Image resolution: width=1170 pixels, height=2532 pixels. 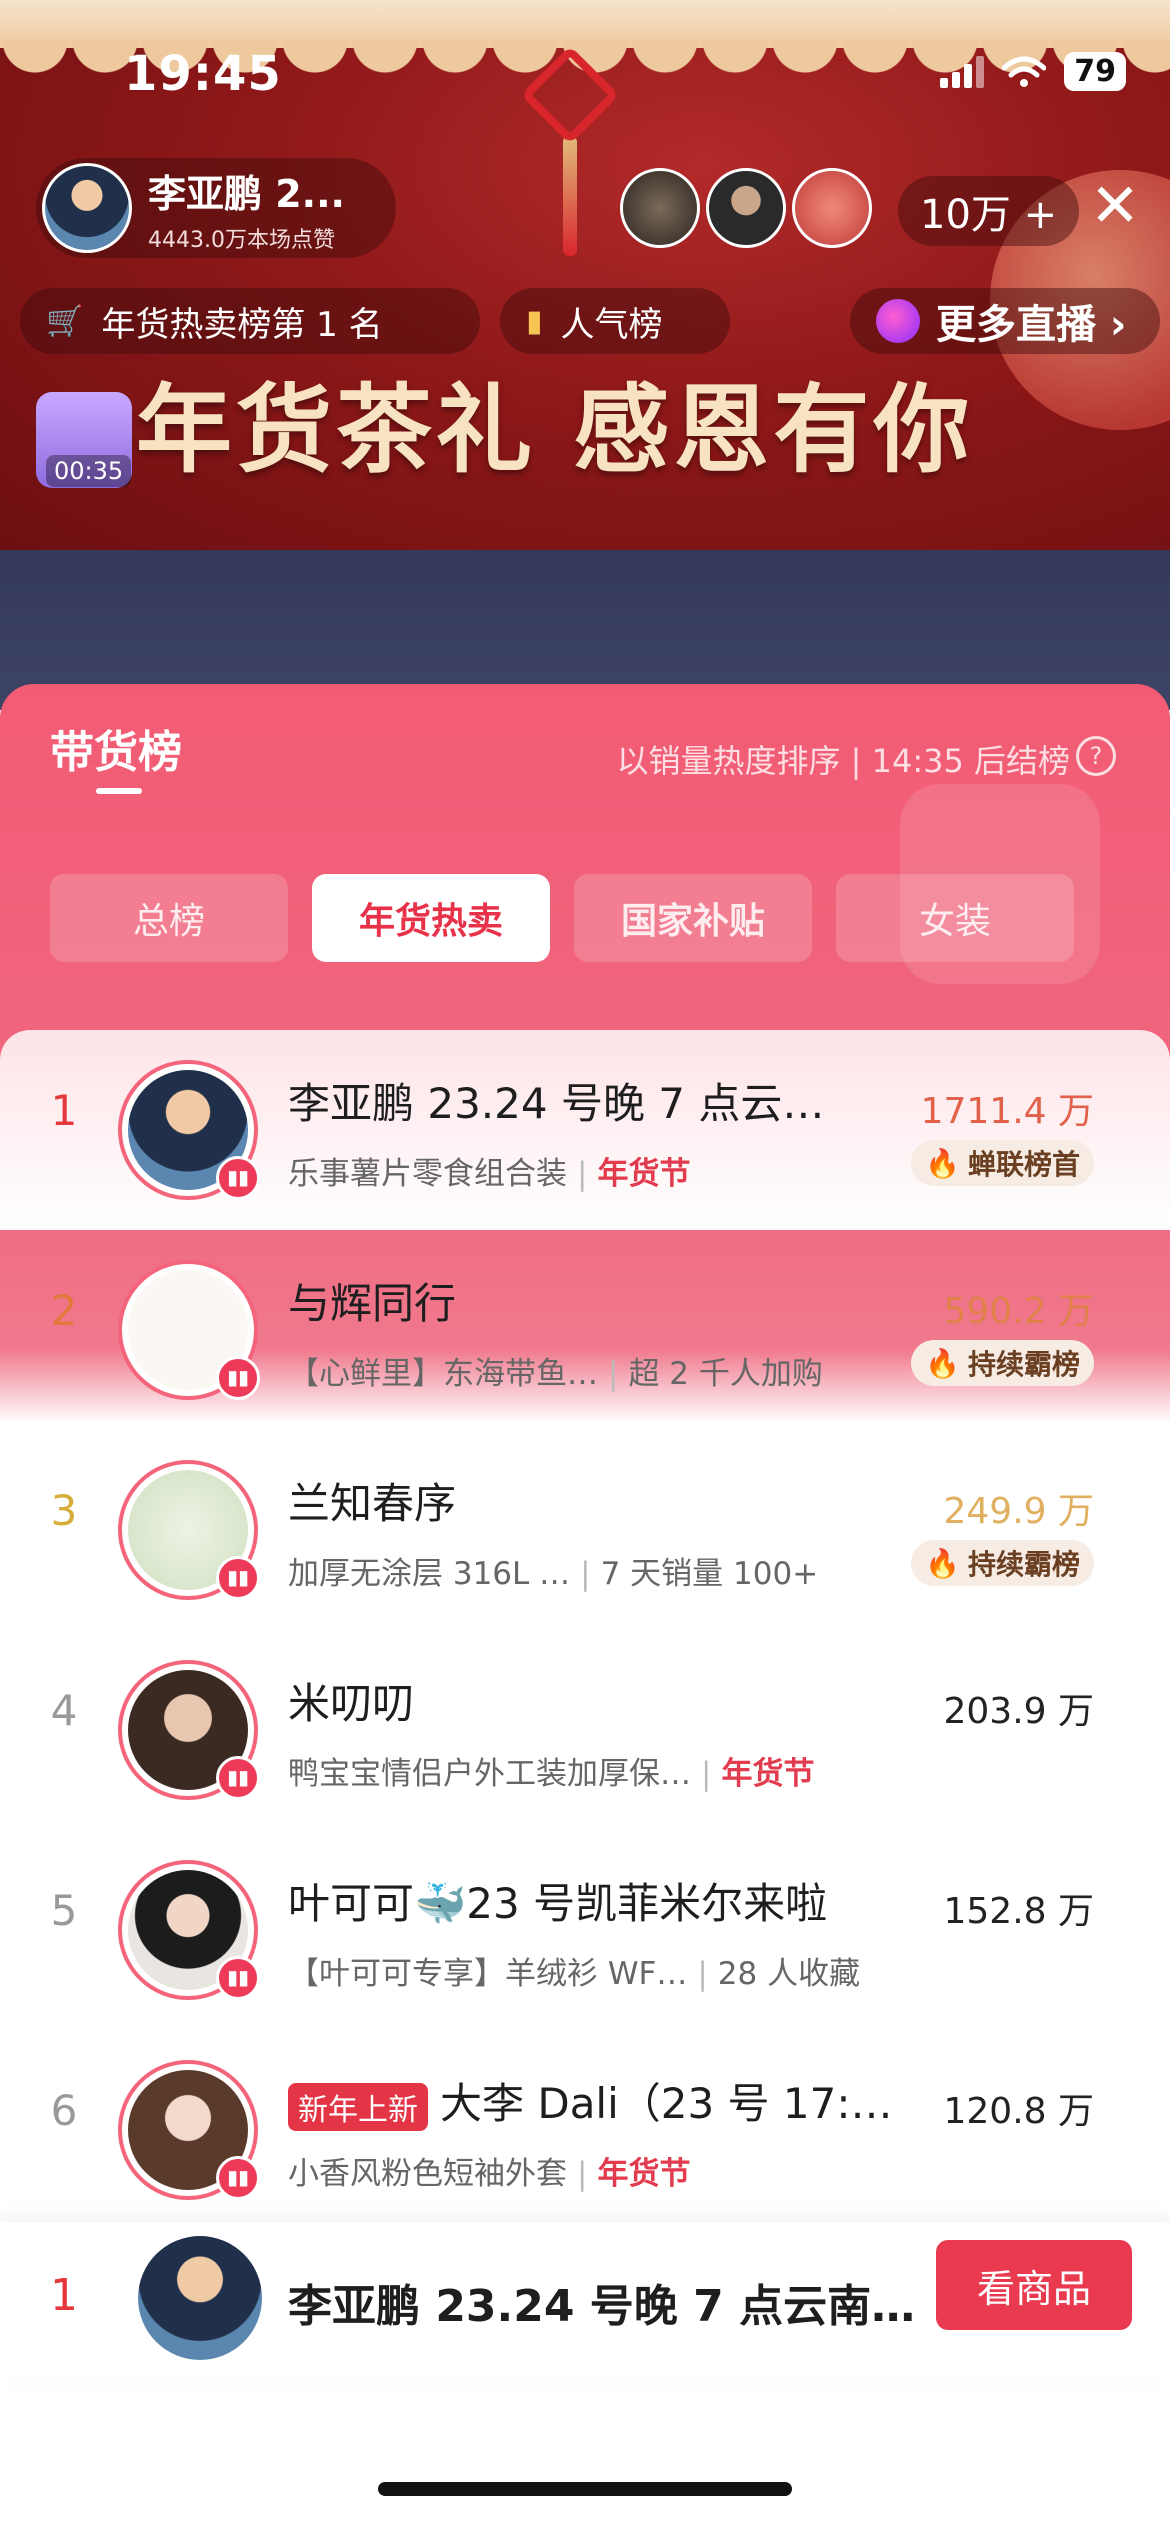 I want to click on tab-overall: 总榜, so click(x=169, y=918).